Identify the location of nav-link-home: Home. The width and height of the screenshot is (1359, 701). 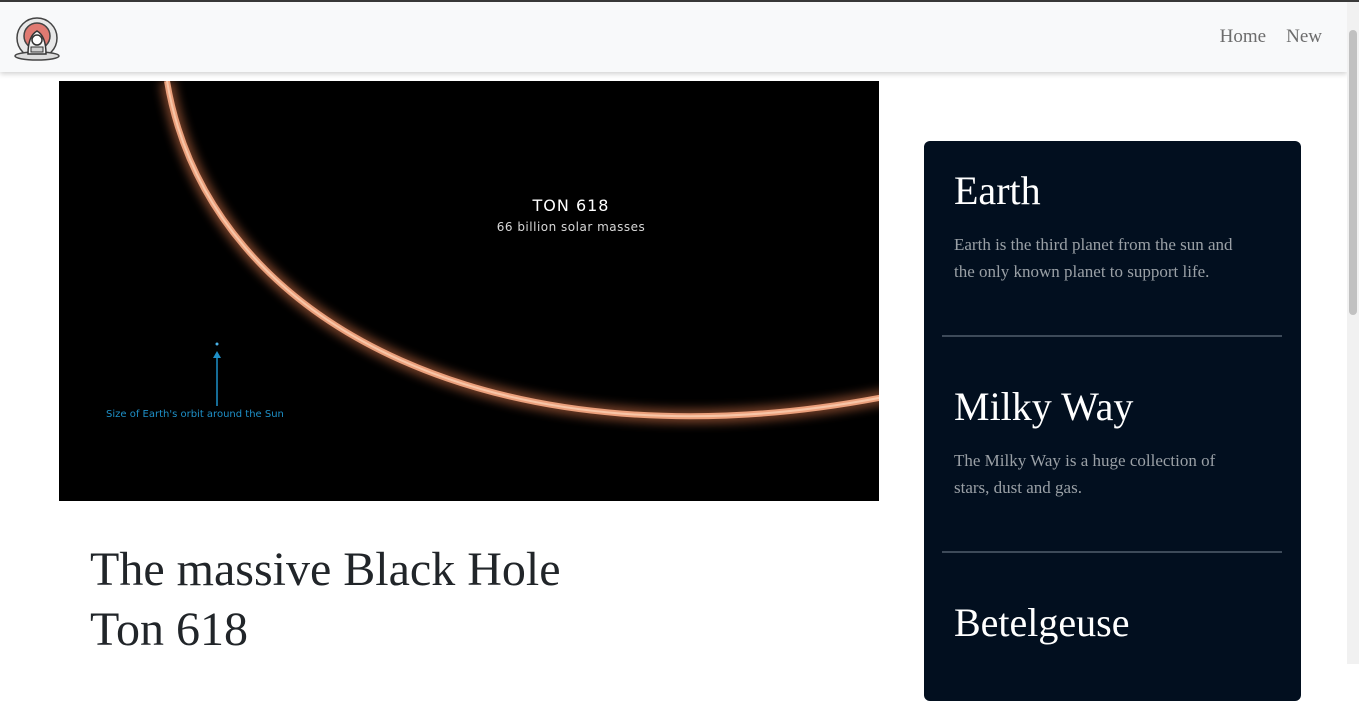
(1243, 37).